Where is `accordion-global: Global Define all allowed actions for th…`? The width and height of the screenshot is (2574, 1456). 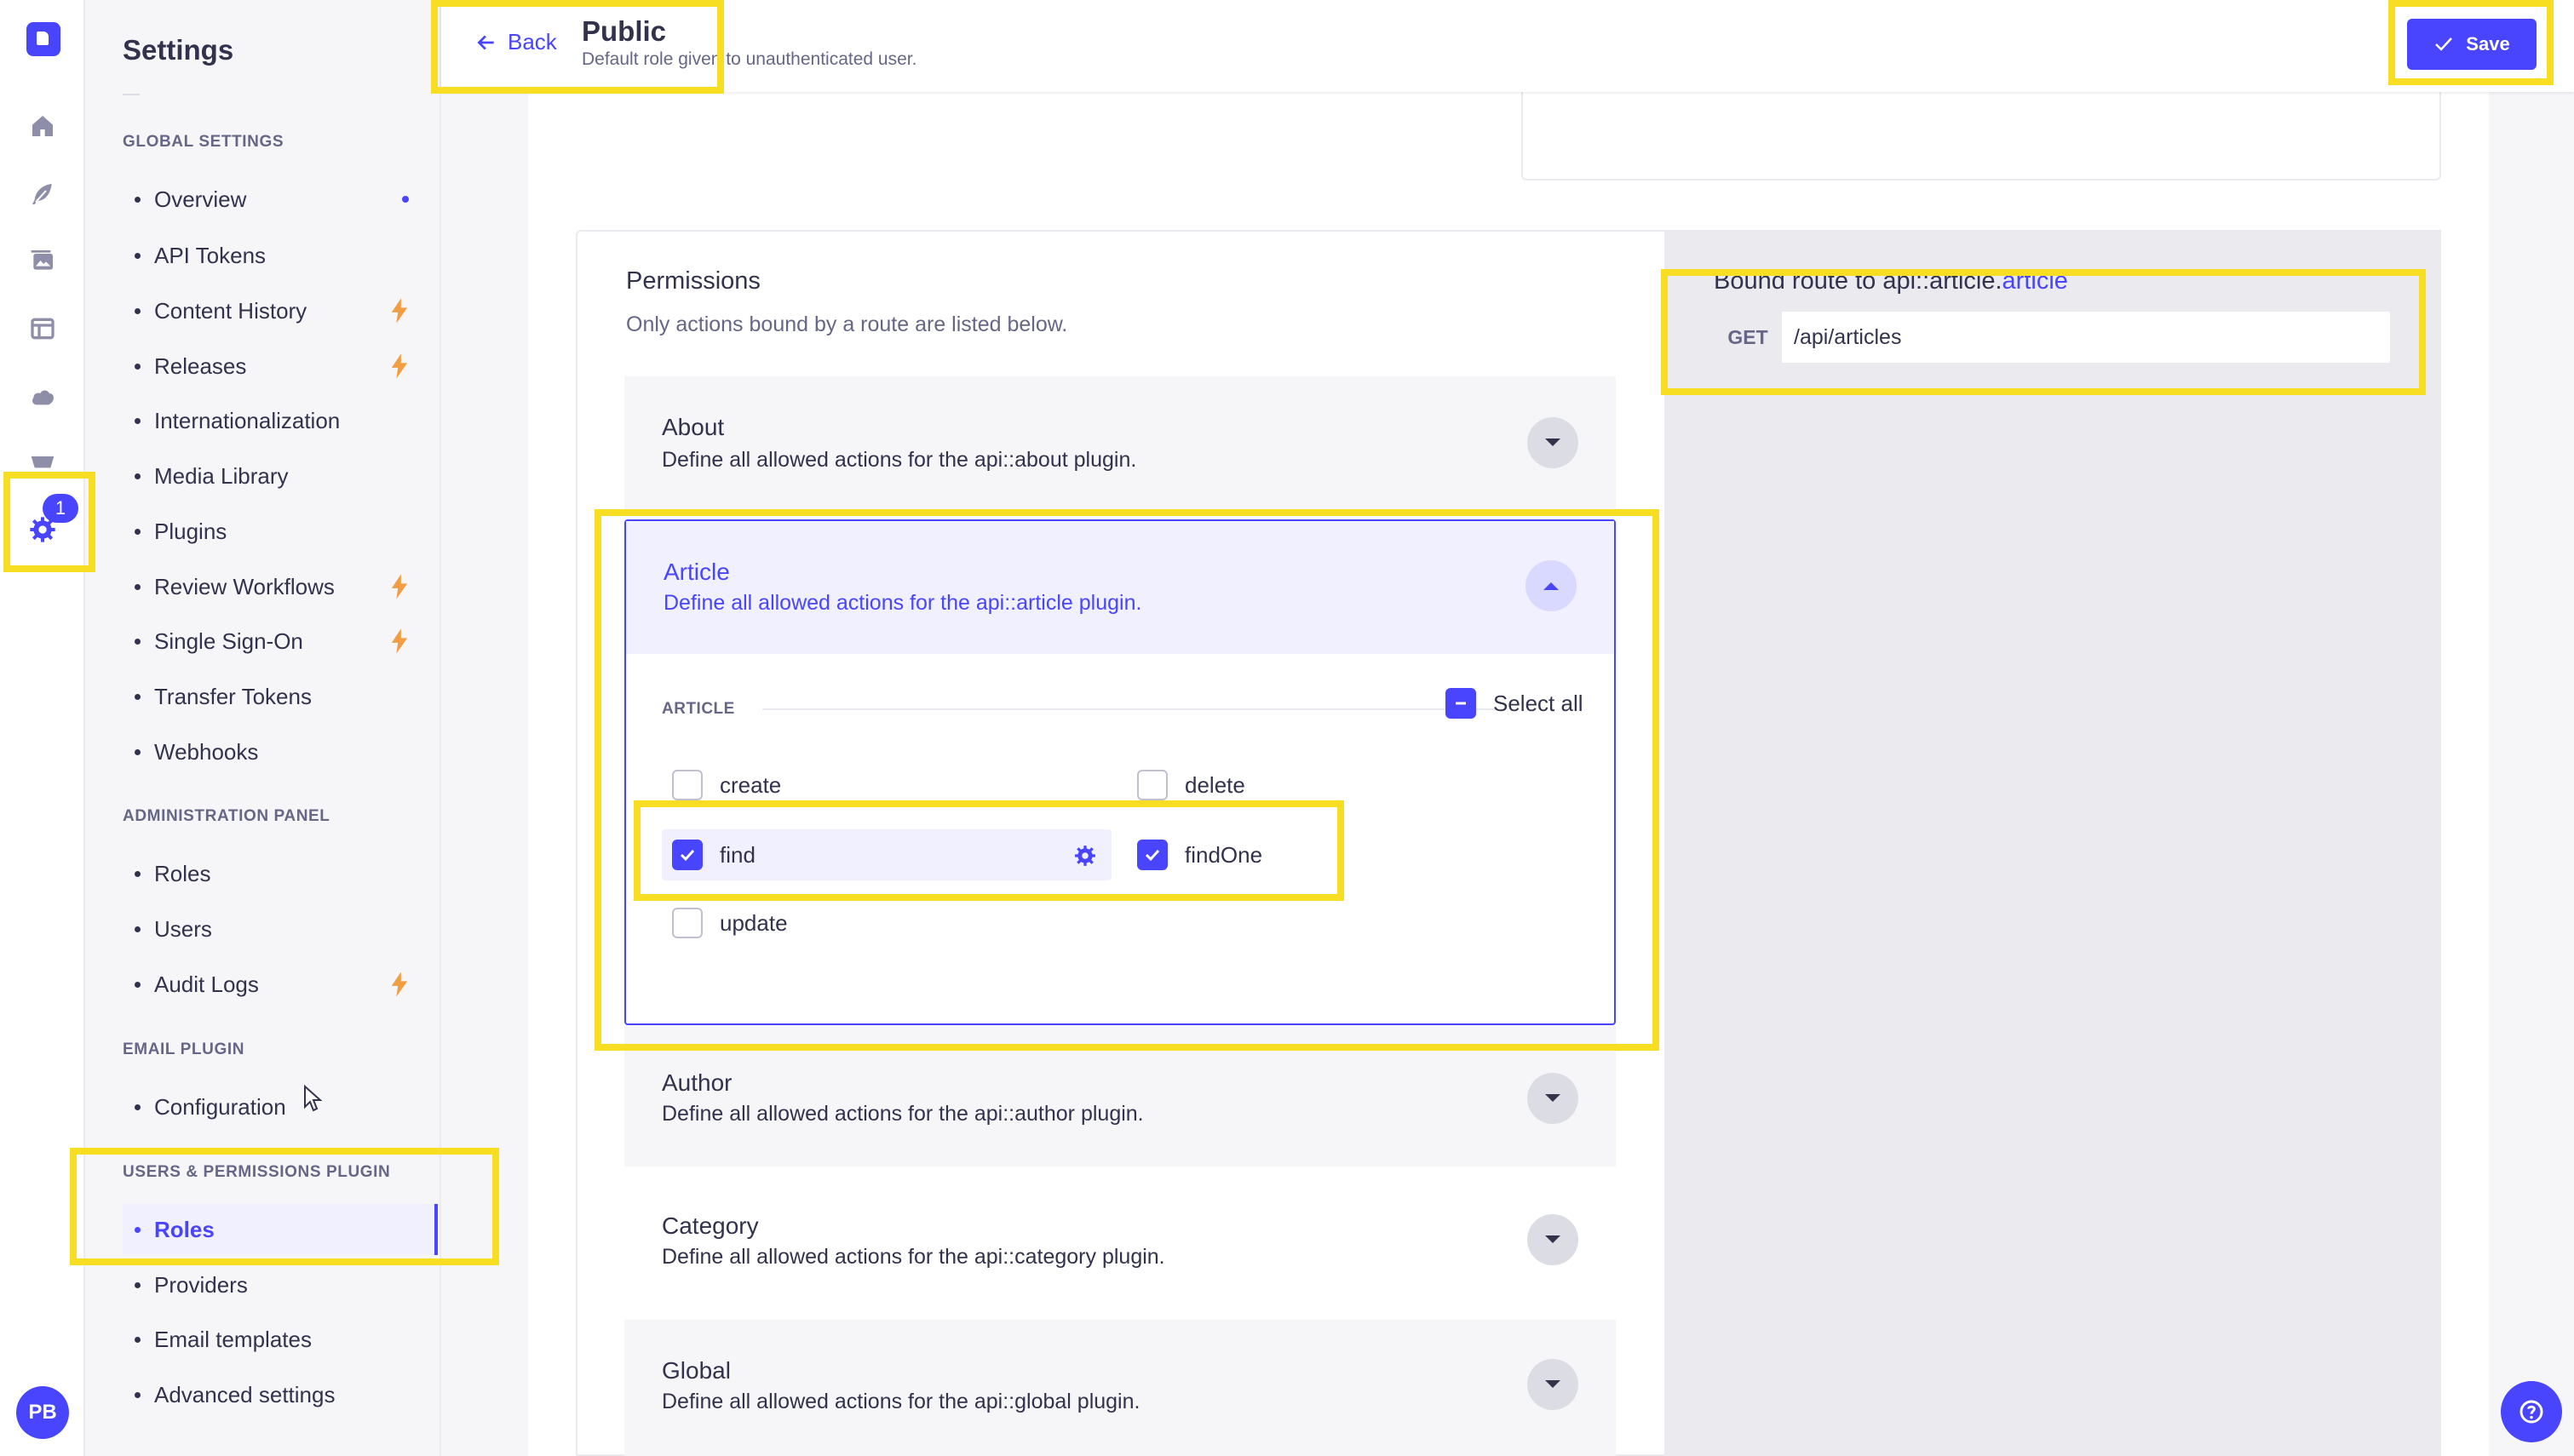
accordion-global: Global Define all allowed actions for th… is located at coordinates (1120, 1388).